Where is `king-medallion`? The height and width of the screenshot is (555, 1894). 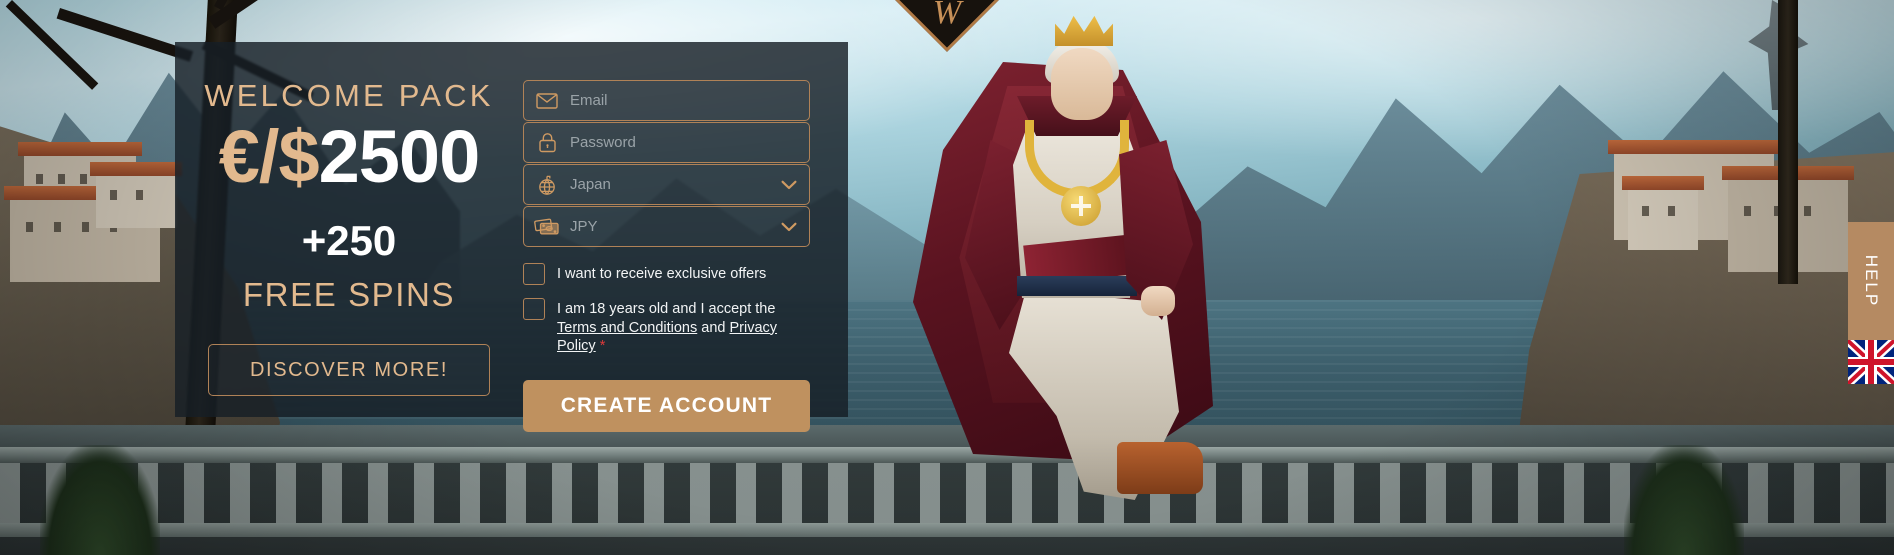
king-medallion is located at coordinates (1081, 206).